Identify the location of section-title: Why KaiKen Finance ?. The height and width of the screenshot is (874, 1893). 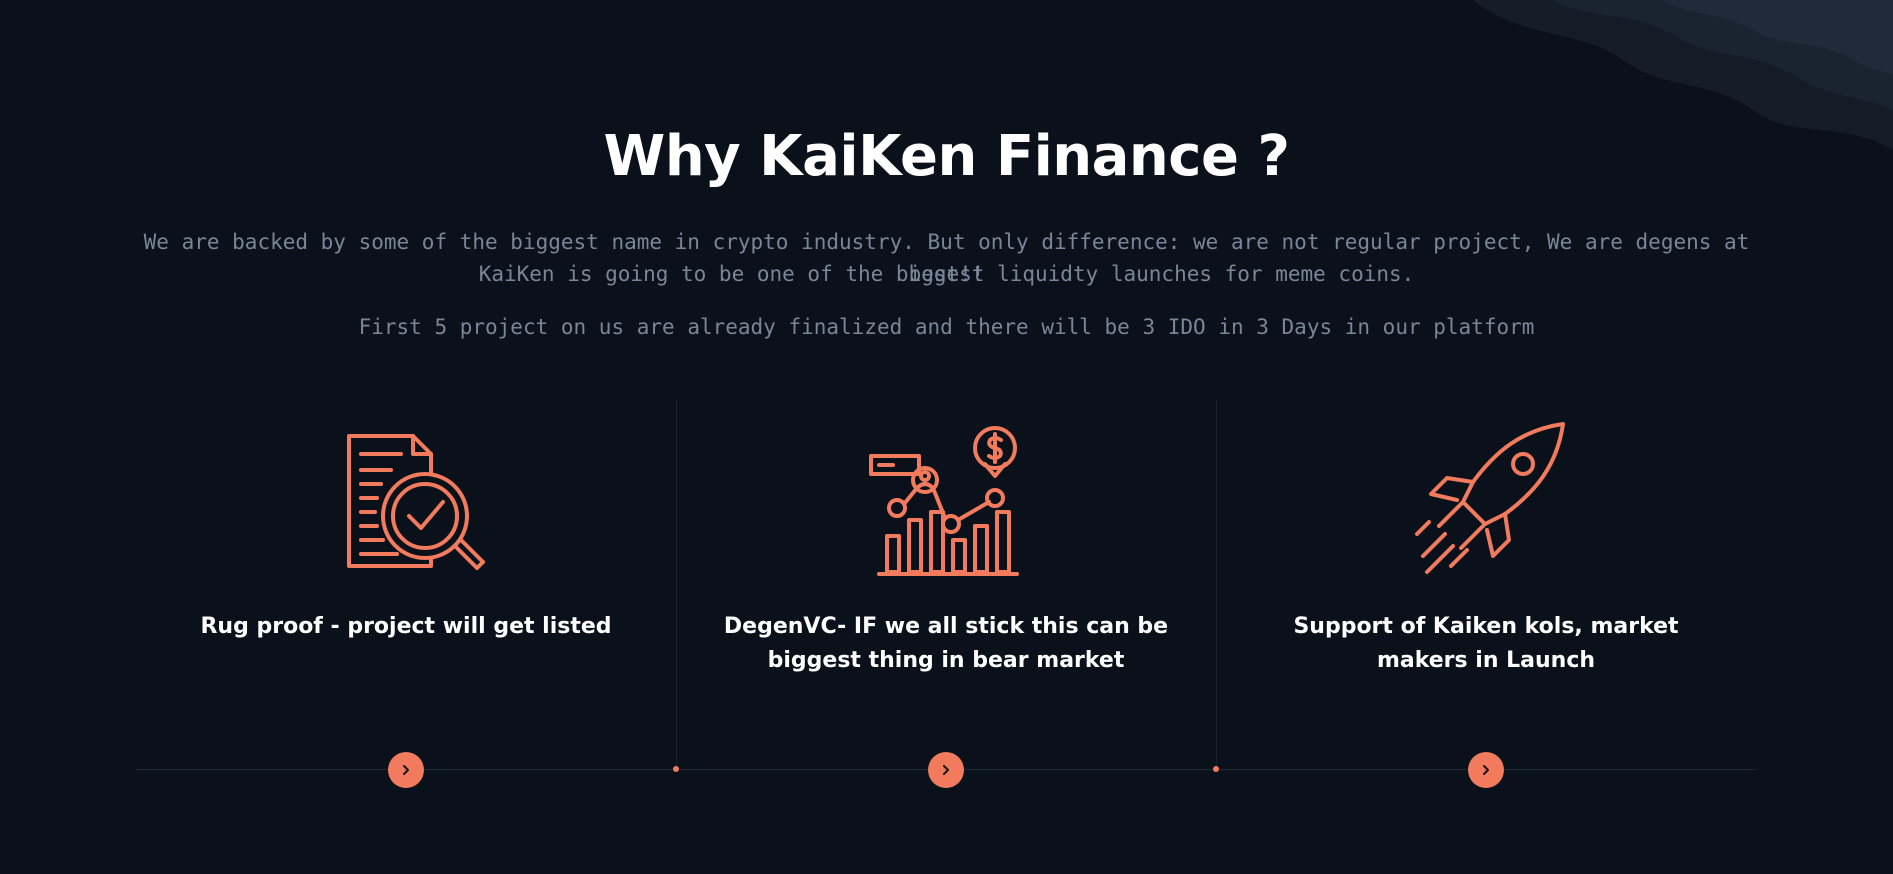
(946, 156).